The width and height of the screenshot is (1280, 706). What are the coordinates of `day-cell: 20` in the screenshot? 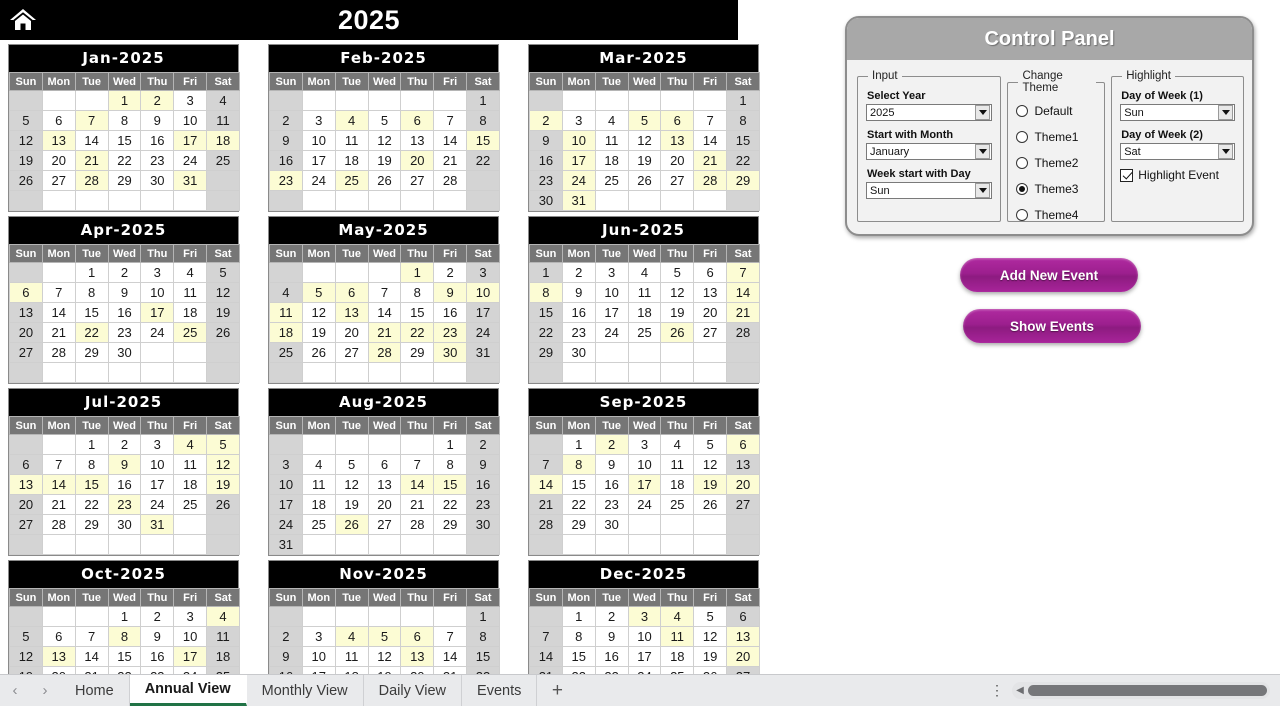 It's located at (710, 312).